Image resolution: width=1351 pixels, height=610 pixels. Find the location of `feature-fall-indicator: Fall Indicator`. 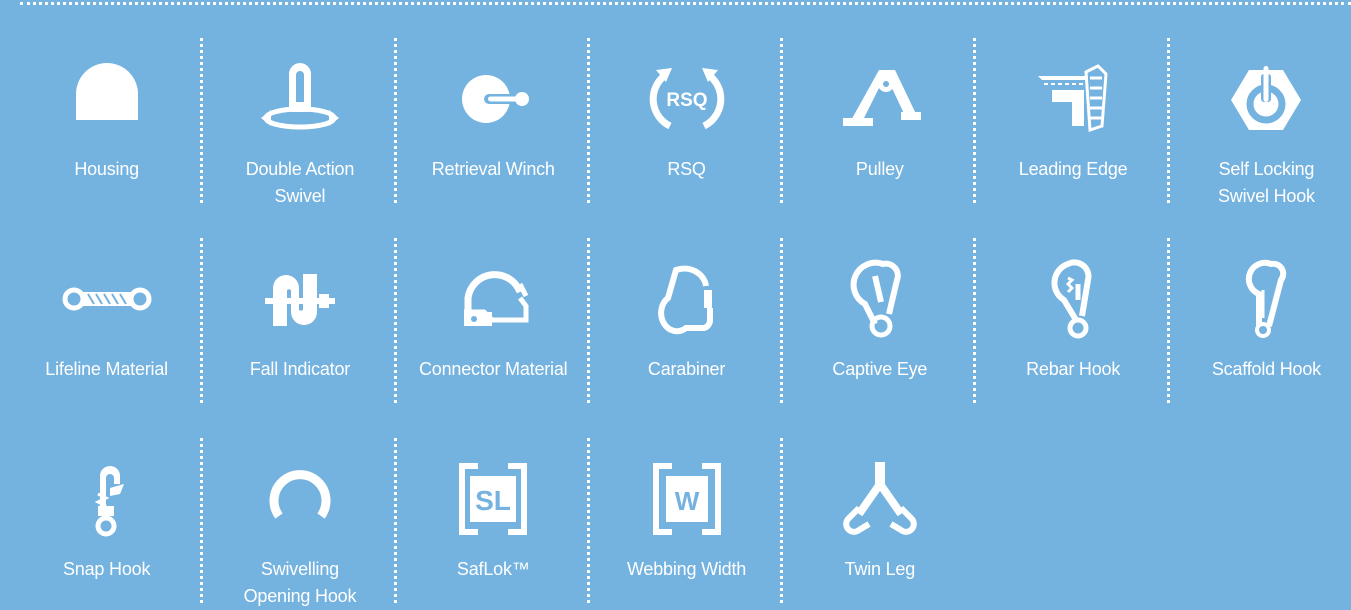

feature-fall-indicator: Fall Indicator is located at coordinates (300, 338).